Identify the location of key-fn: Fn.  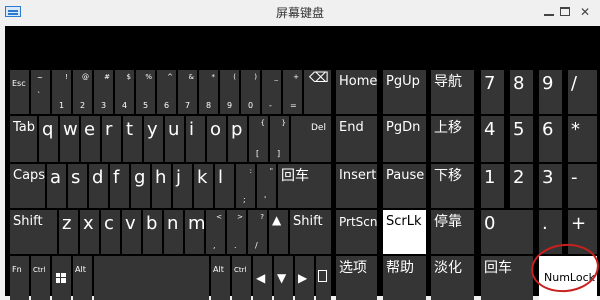
(19, 278).